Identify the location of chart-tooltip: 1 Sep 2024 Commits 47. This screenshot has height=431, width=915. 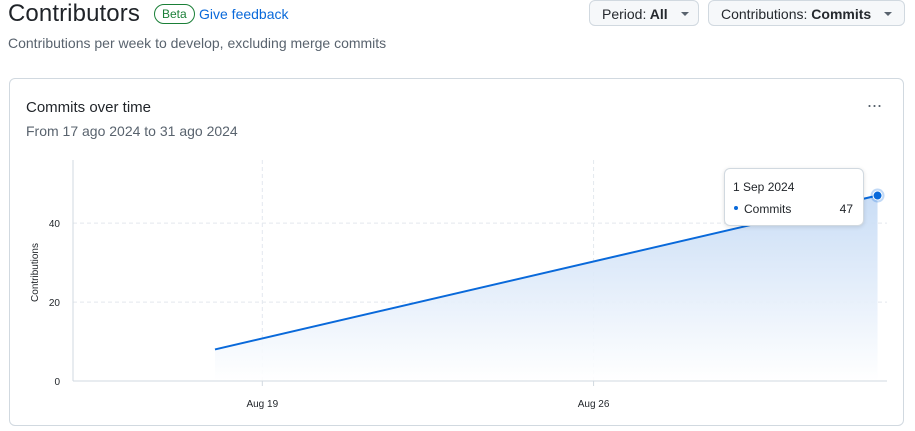
(794, 197).